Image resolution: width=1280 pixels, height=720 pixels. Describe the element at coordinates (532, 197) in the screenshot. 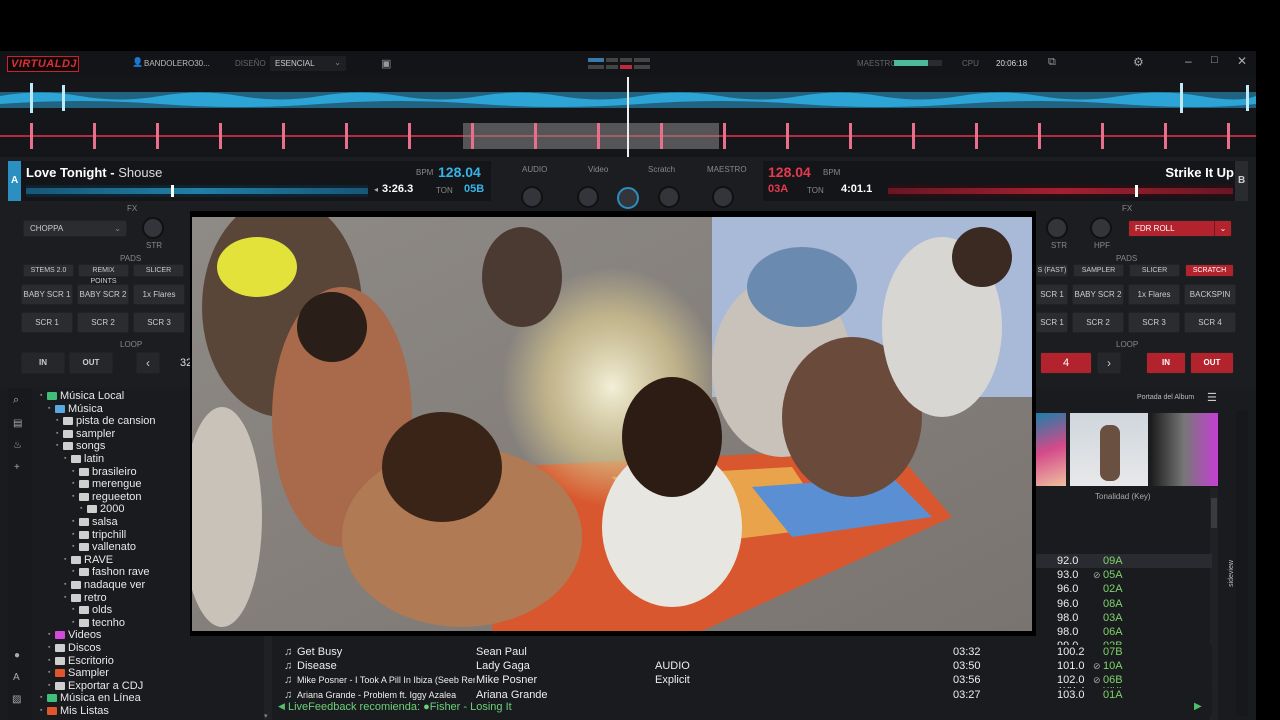

I see `audio-knob` at that location.